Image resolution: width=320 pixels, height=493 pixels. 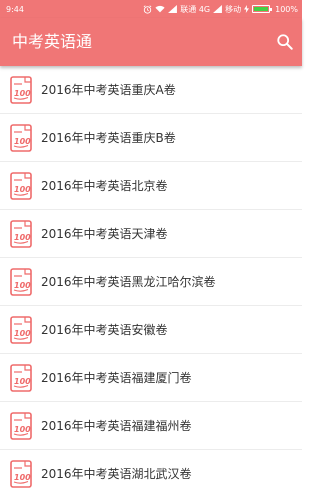 I want to click on search-icon, so click(x=285, y=42).